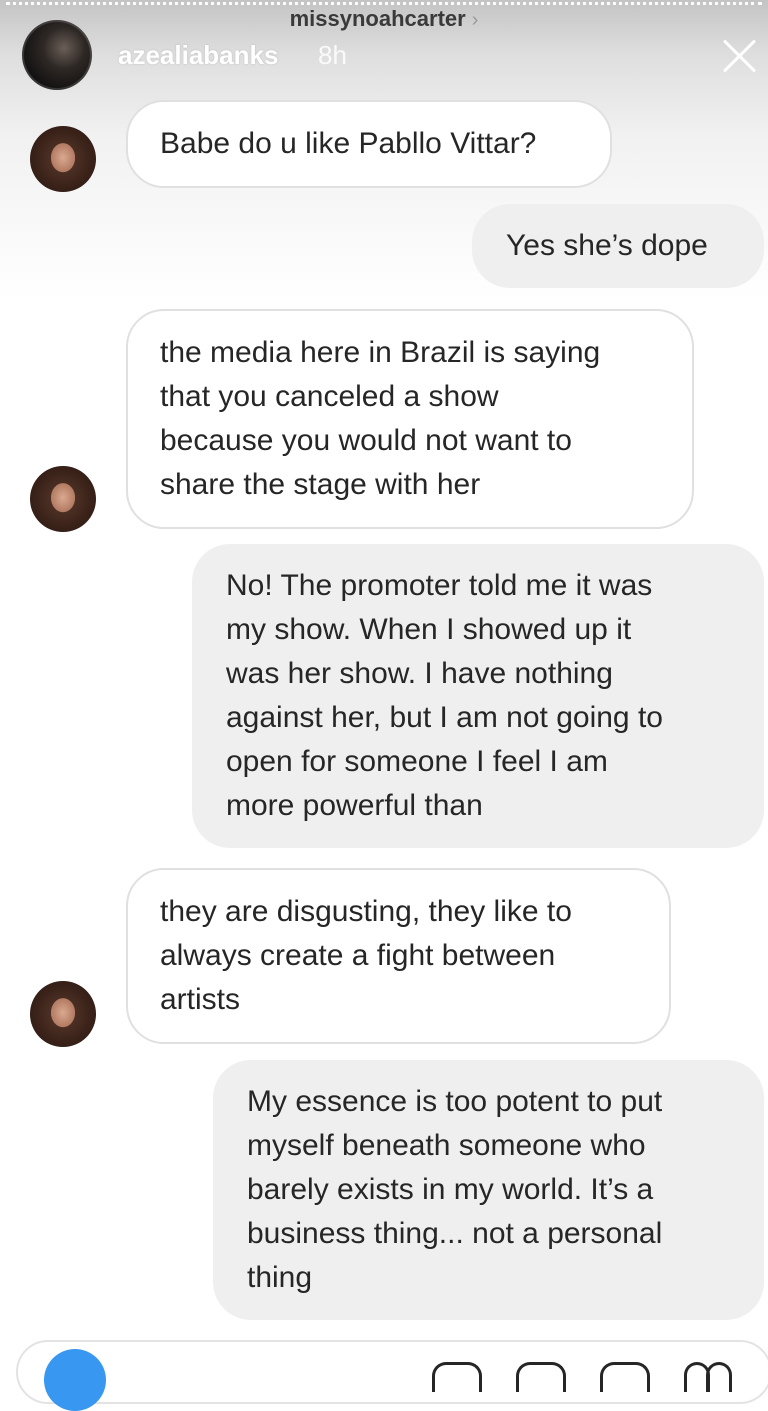 This screenshot has width=768, height=1411. I want to click on chevron-right-icon: ›, so click(475, 20).